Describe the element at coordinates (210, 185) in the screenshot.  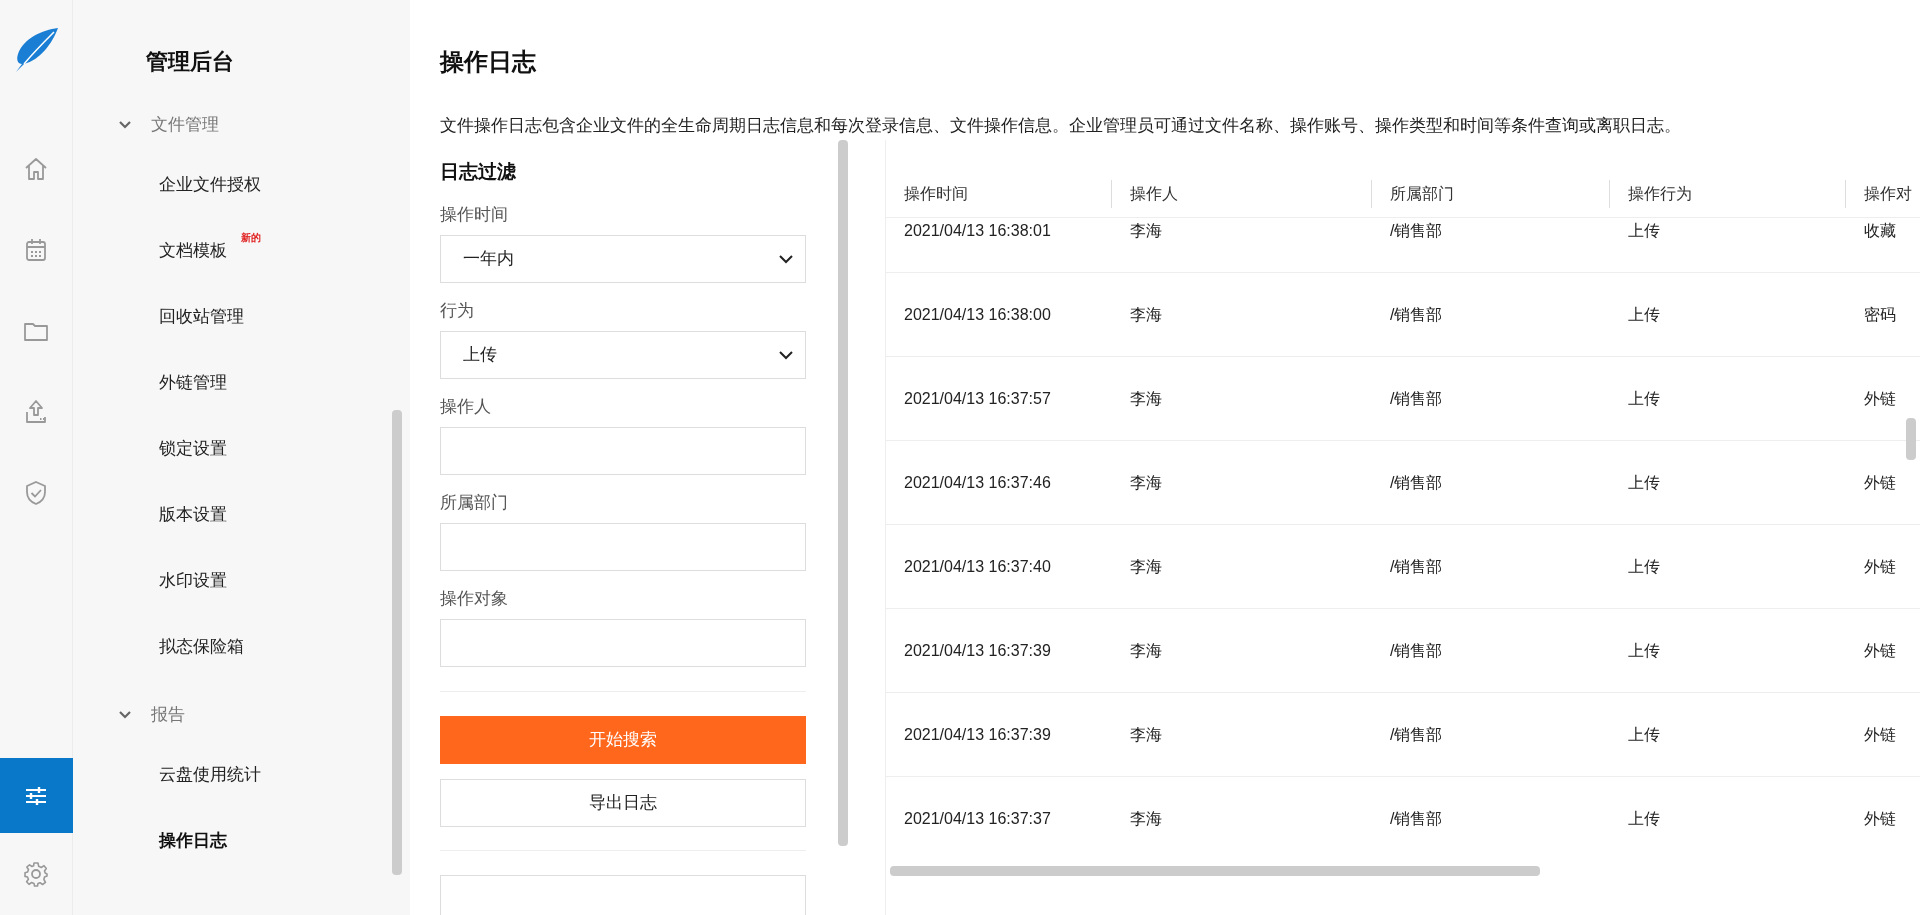
I see `sidebar-item: 企业文件授权` at that location.